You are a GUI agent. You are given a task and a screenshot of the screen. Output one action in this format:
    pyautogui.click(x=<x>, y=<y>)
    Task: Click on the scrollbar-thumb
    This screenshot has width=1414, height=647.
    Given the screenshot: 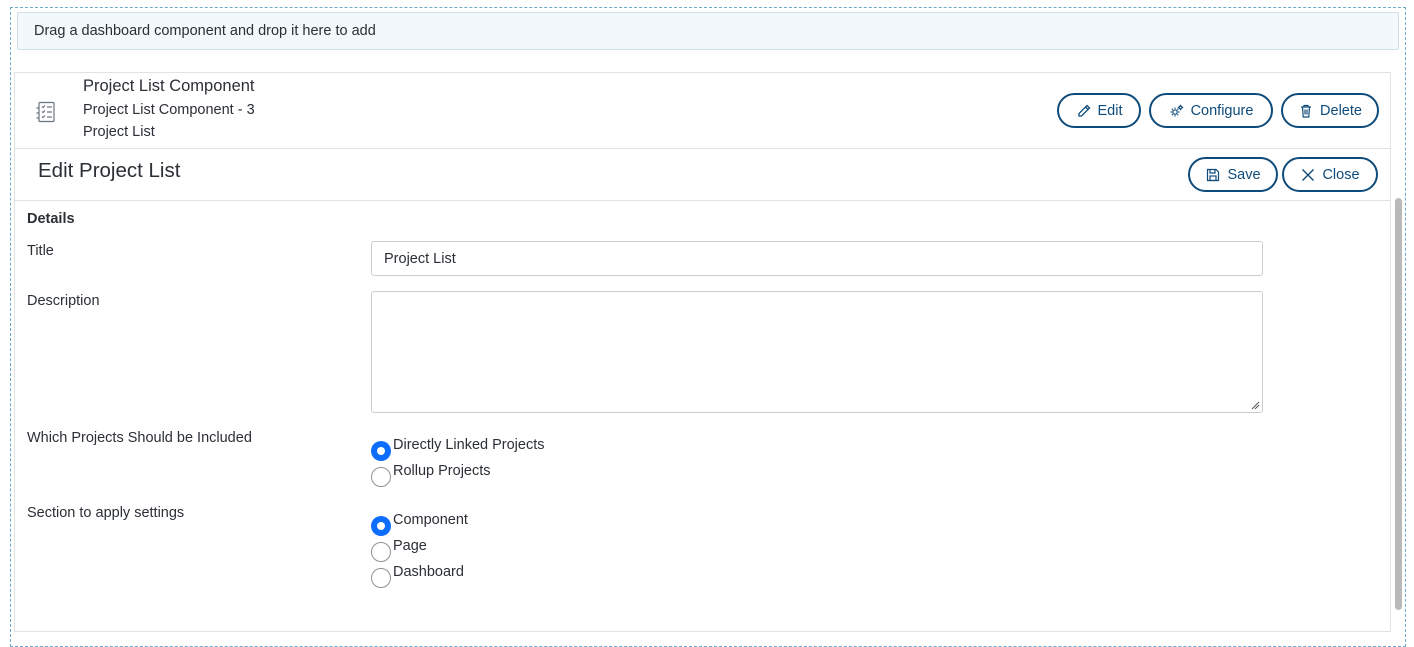 What is the action you would take?
    pyautogui.click(x=1398, y=404)
    